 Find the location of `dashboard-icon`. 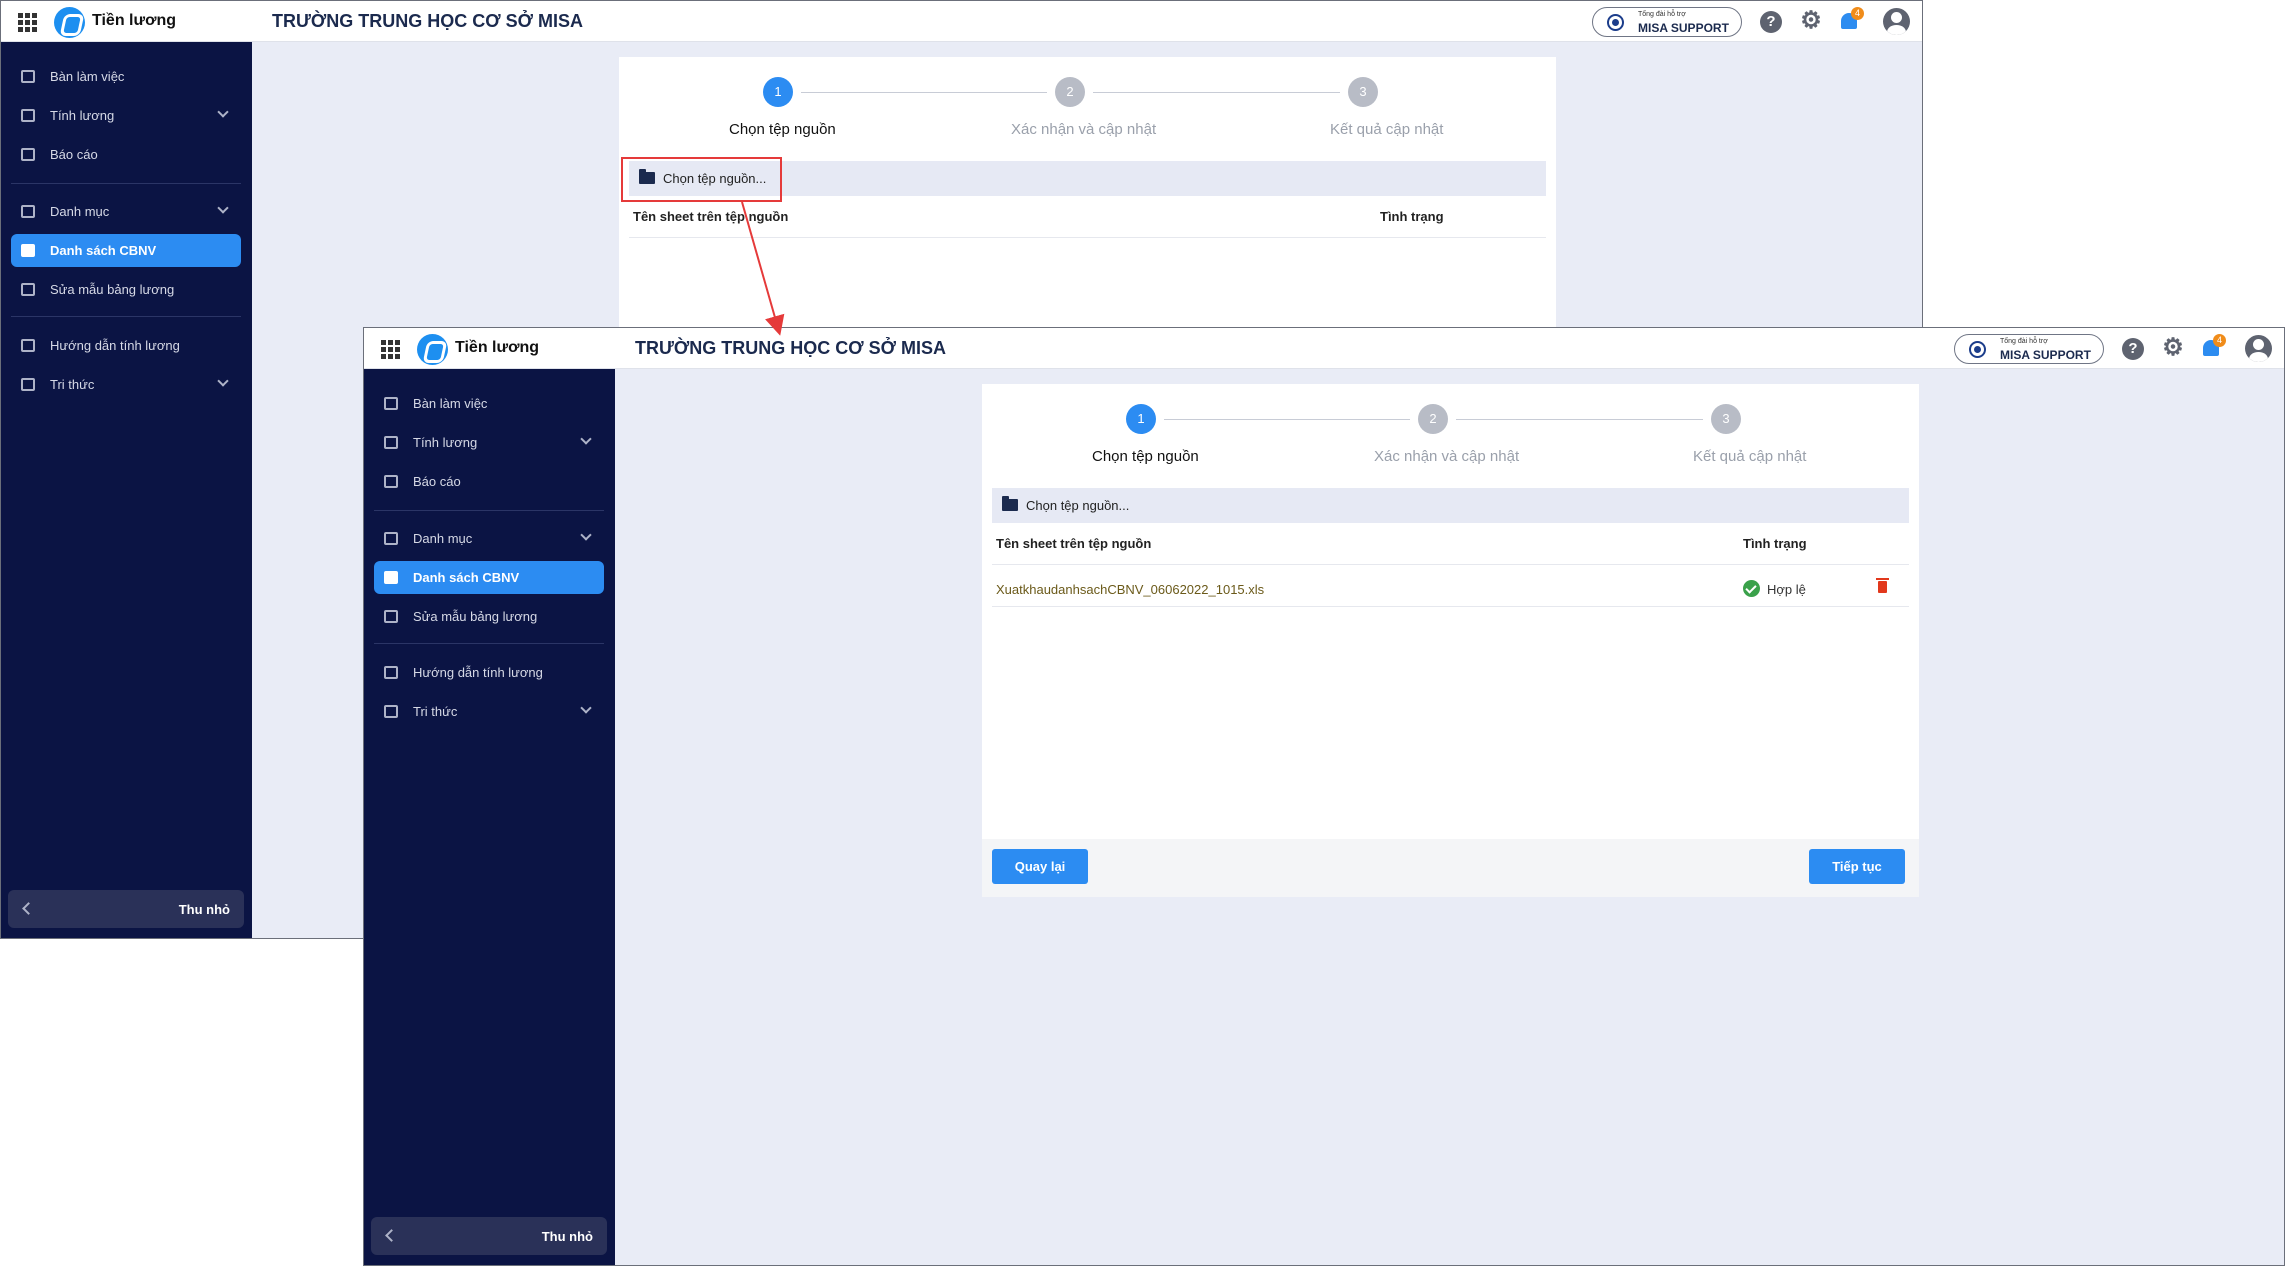

dashboard-icon is located at coordinates (28, 76).